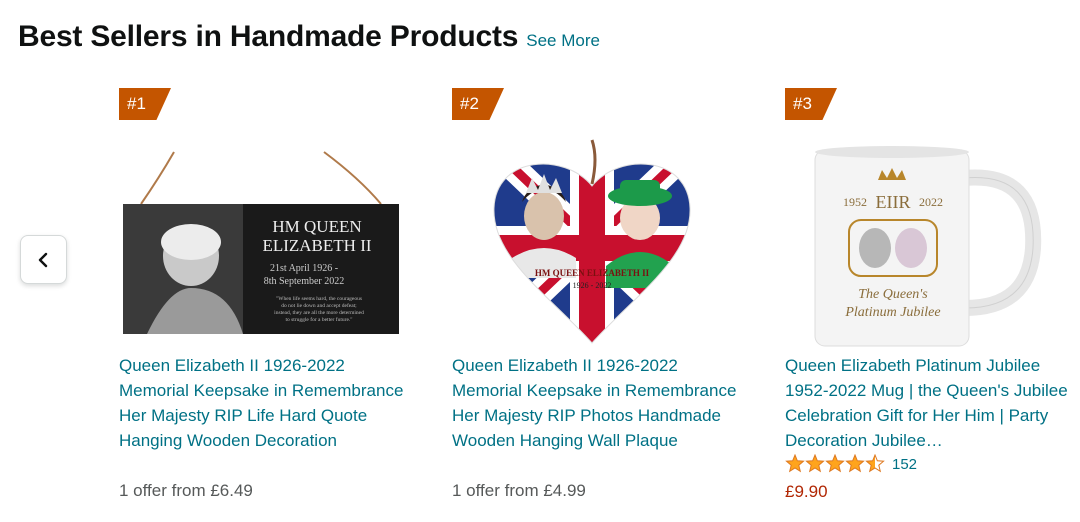  What do you see at coordinates (602, 243) in the screenshot?
I see `product-image: HM QUEEN ELIZABETH II 1926 - 2022` at bounding box center [602, 243].